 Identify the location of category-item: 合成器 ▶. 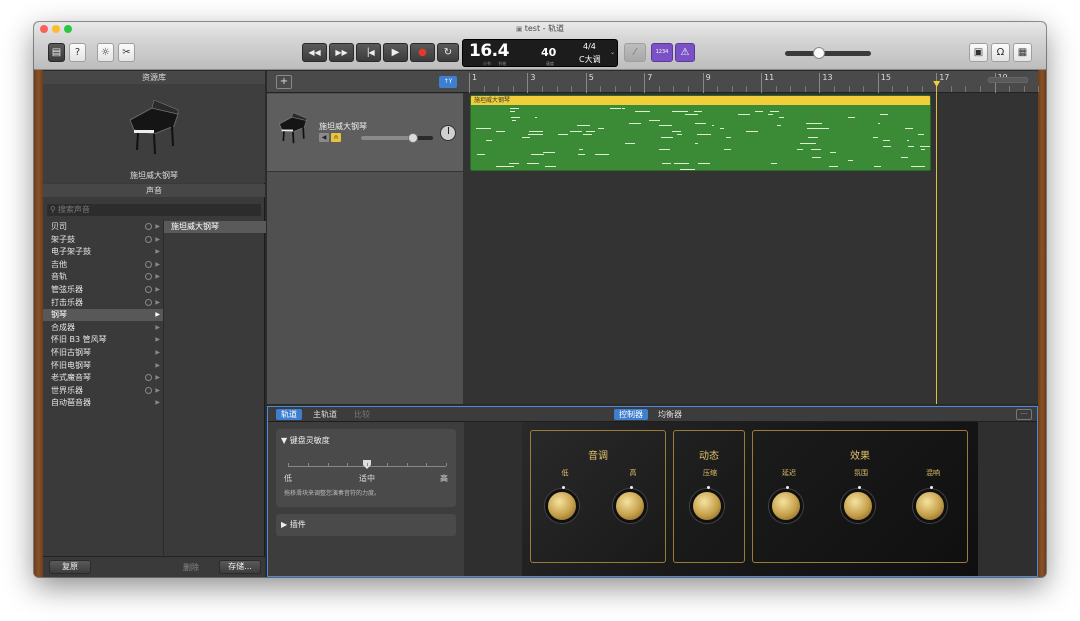
(103, 328).